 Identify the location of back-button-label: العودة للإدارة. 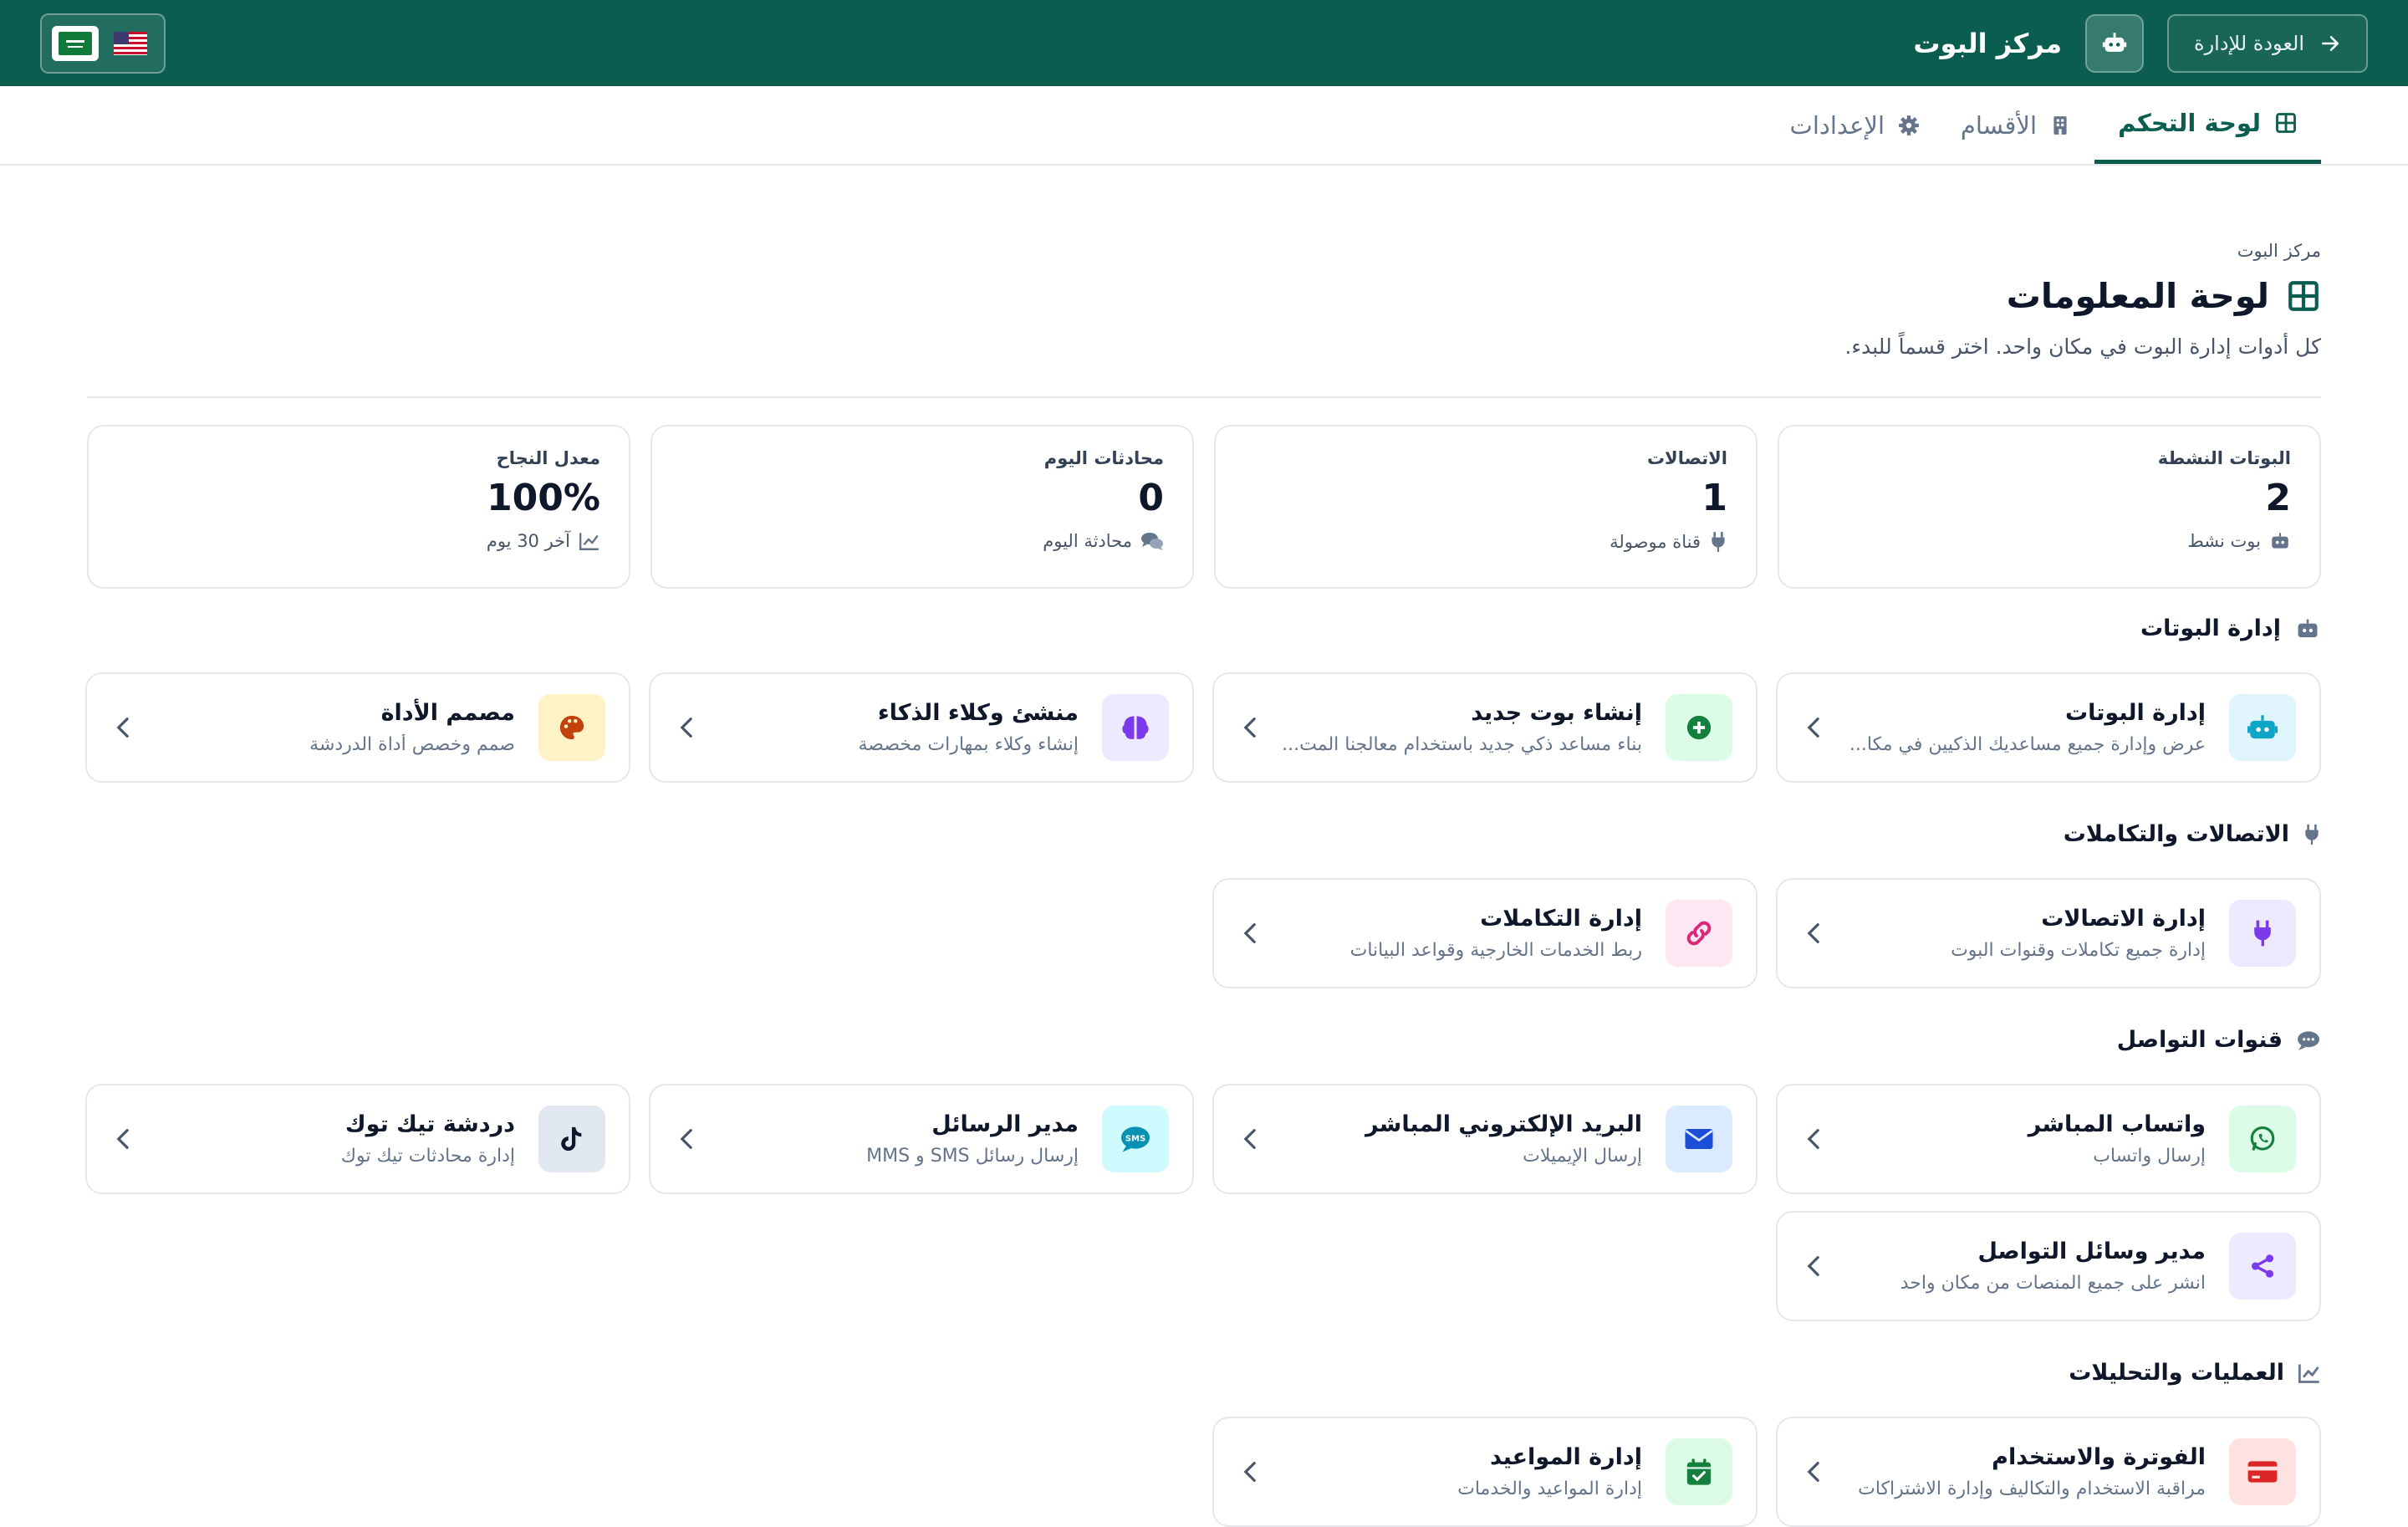
(2249, 43).